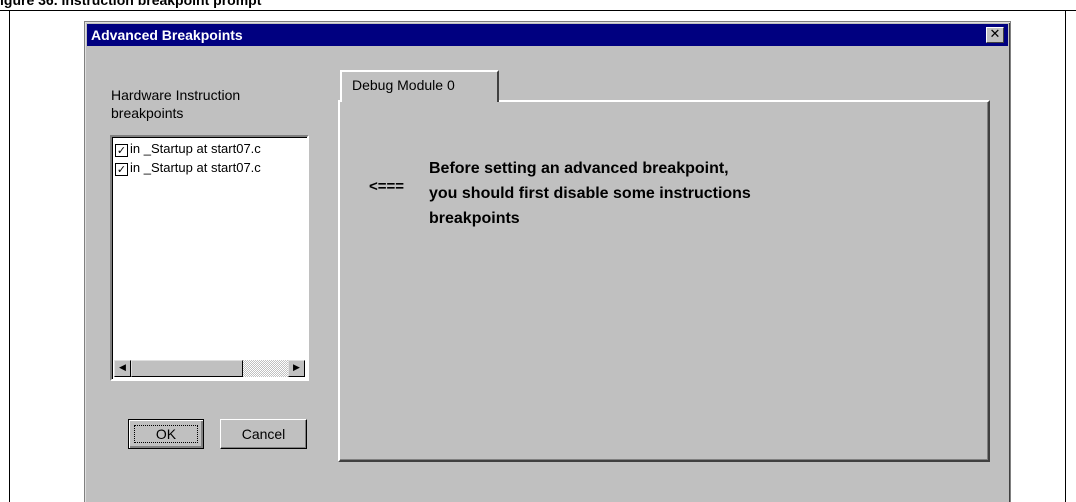  What do you see at coordinates (387, 186) in the screenshot?
I see `left-arrow-indicator: <===` at bounding box center [387, 186].